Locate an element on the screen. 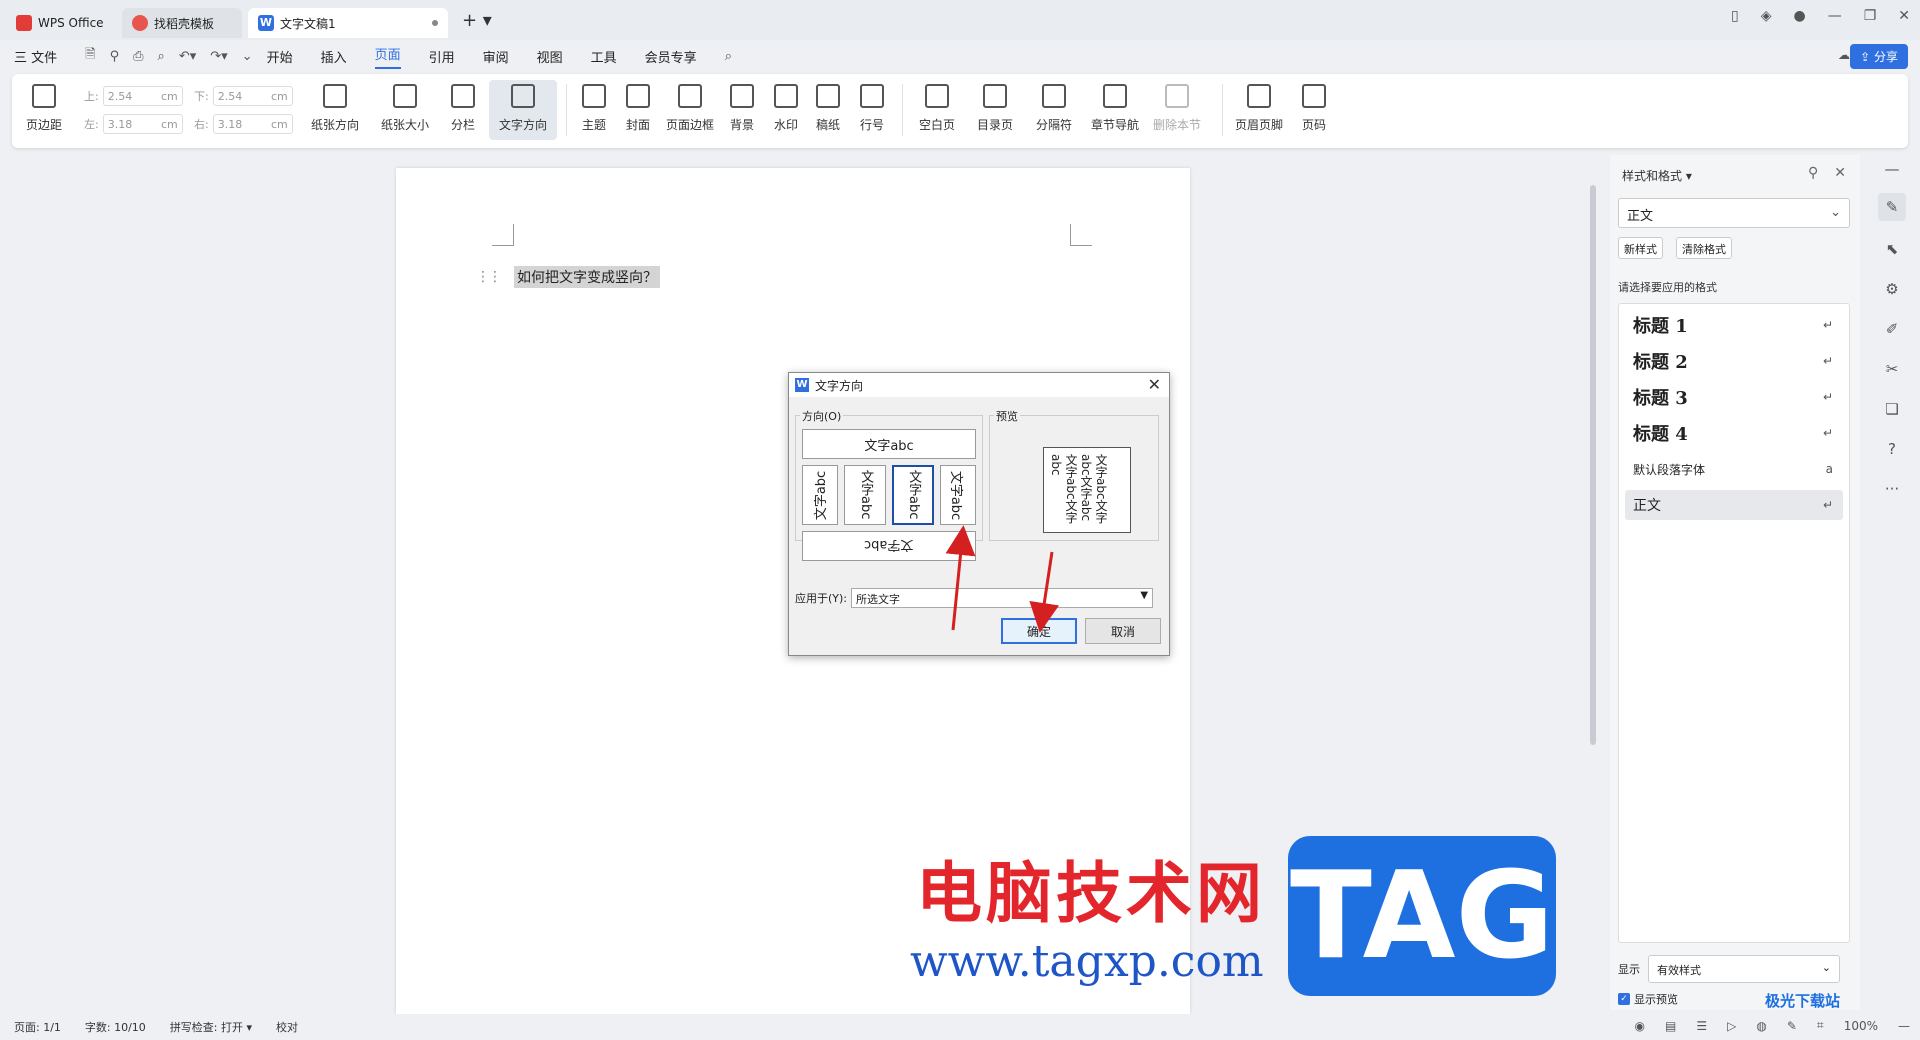 The image size is (1920, 1040). redo-icon: ↷▾ is located at coordinates (218, 56).